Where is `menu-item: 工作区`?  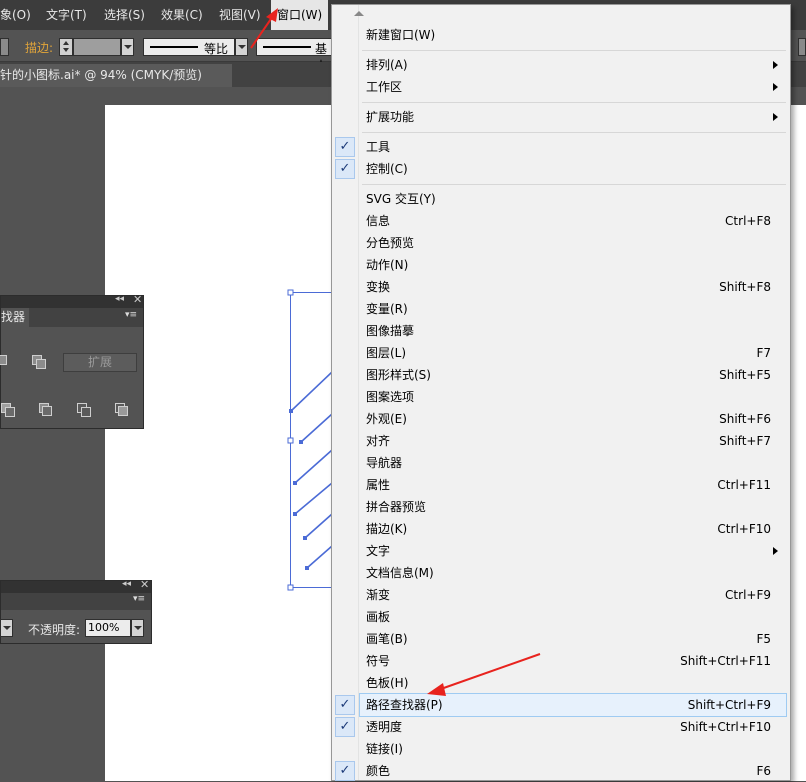
menu-item: 工作区 is located at coordinates (573, 87).